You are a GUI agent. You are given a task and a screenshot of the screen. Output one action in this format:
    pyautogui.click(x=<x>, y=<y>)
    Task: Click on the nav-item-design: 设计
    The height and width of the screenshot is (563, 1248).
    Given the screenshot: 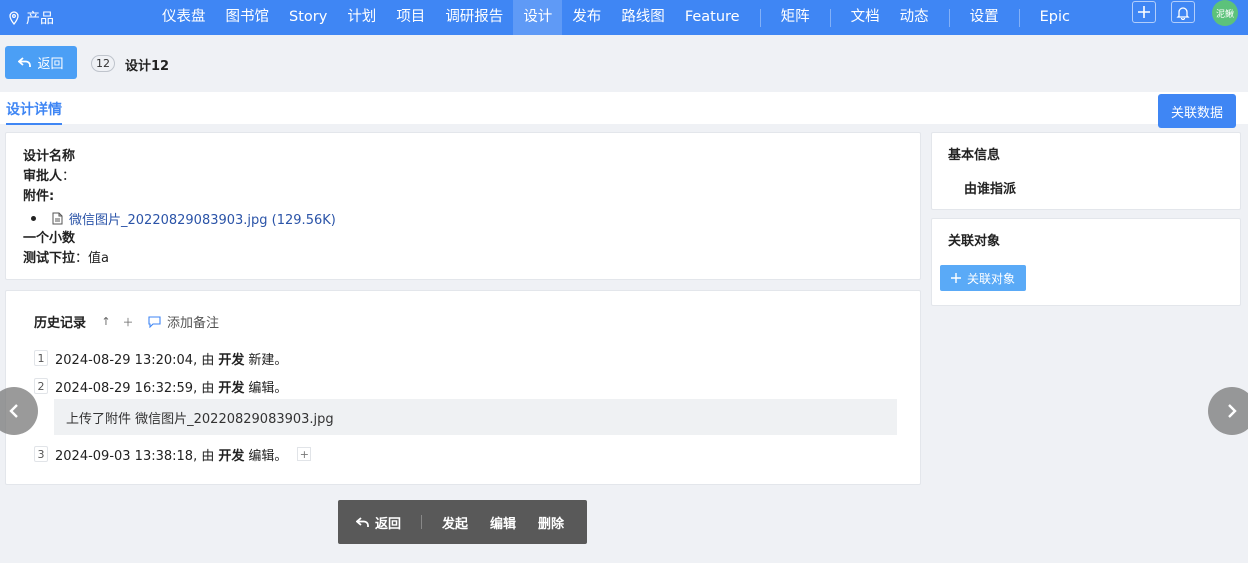 What is the action you would take?
    pyautogui.click(x=538, y=17)
    